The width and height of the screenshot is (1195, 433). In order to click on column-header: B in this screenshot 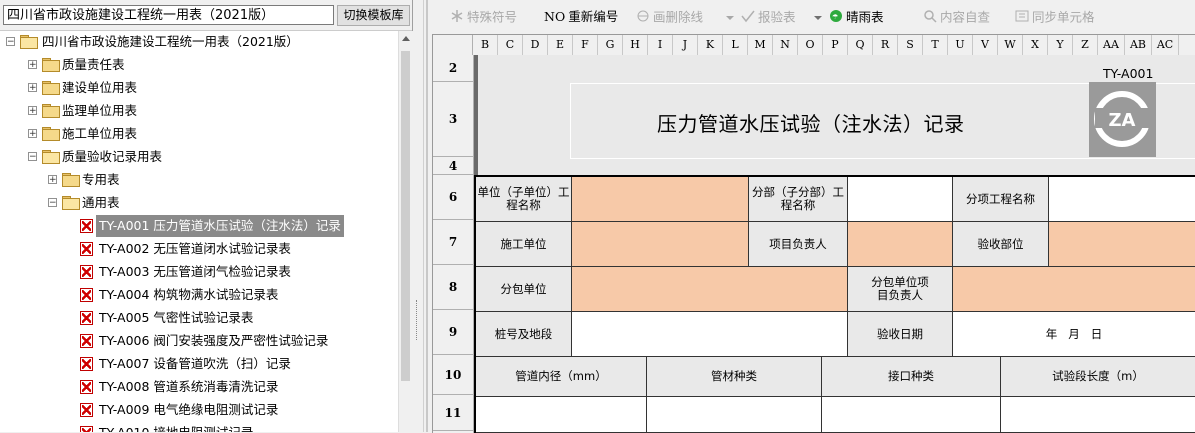, I will do `click(485, 45)`.